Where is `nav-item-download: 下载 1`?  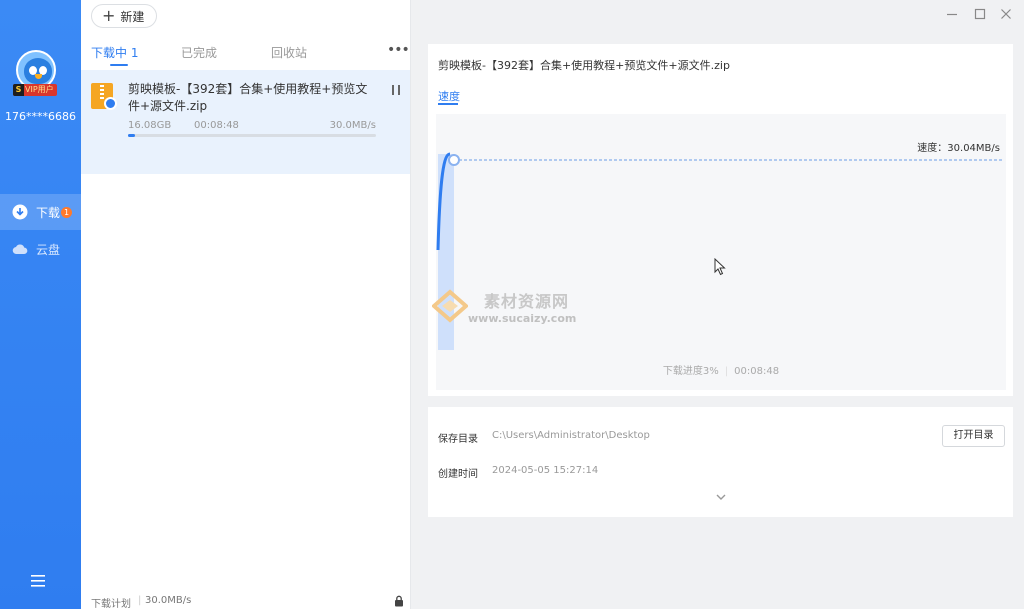 nav-item-download: 下载 1 is located at coordinates (40, 212).